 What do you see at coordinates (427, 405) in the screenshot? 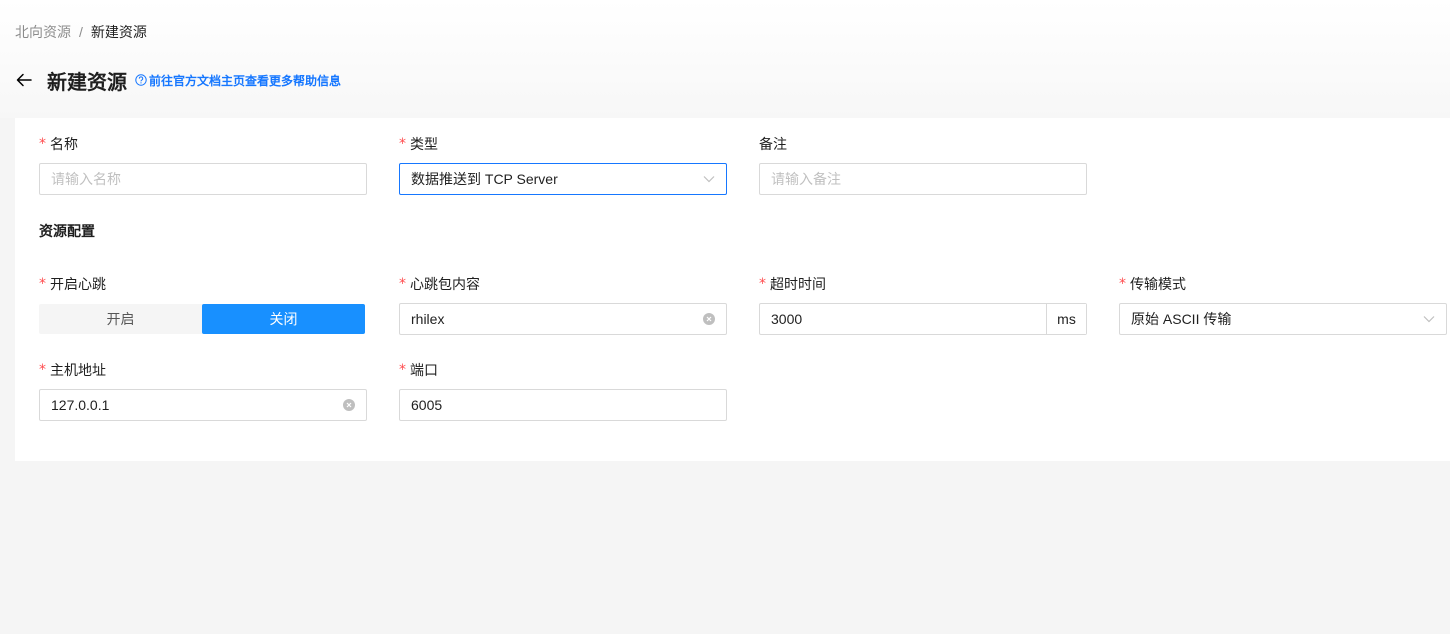
I see `port-value: 6005` at bounding box center [427, 405].